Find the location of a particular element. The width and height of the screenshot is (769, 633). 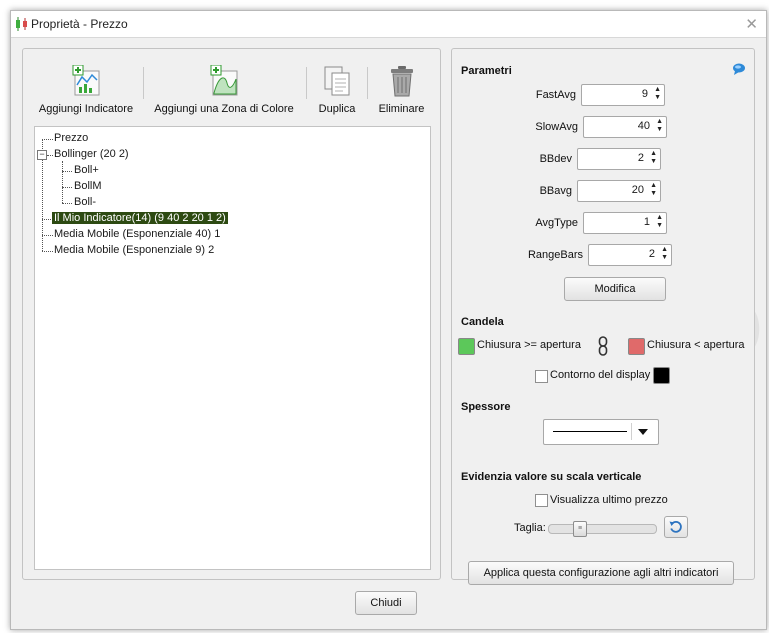

delete-button: Eliminare is located at coordinates (401, 90).